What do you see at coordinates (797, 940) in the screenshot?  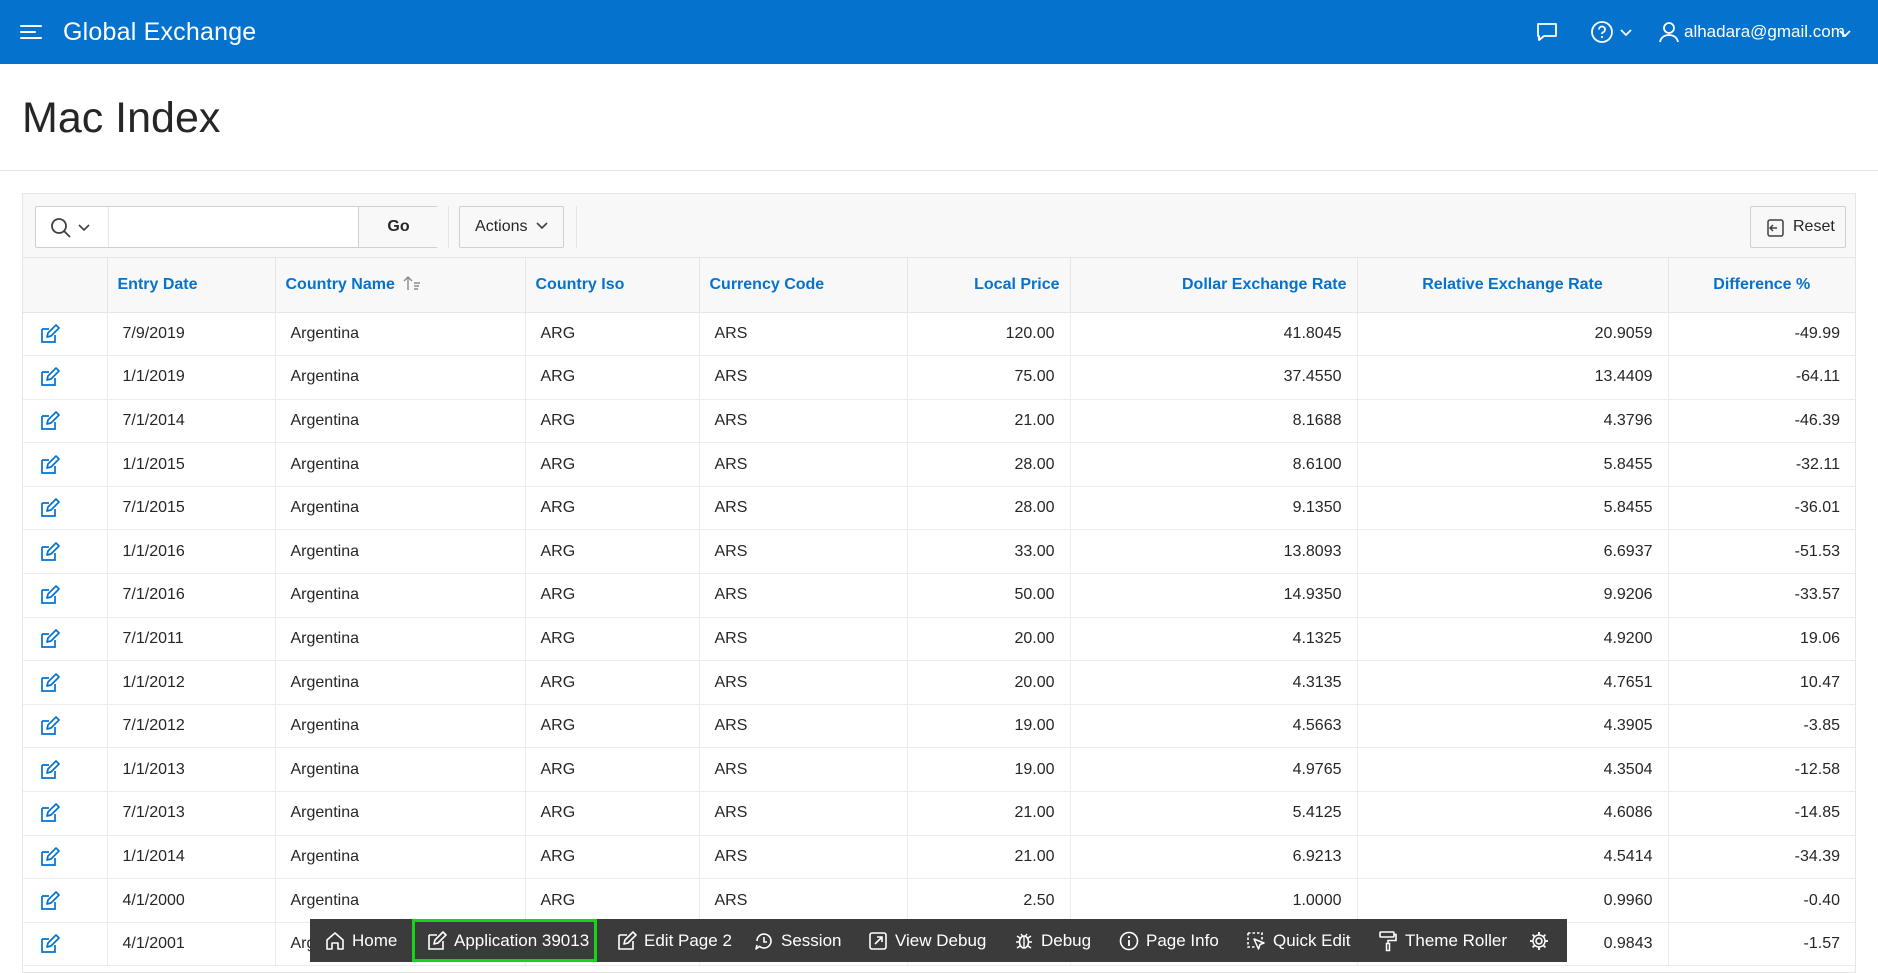 I see `dev-session-button: Session` at bounding box center [797, 940].